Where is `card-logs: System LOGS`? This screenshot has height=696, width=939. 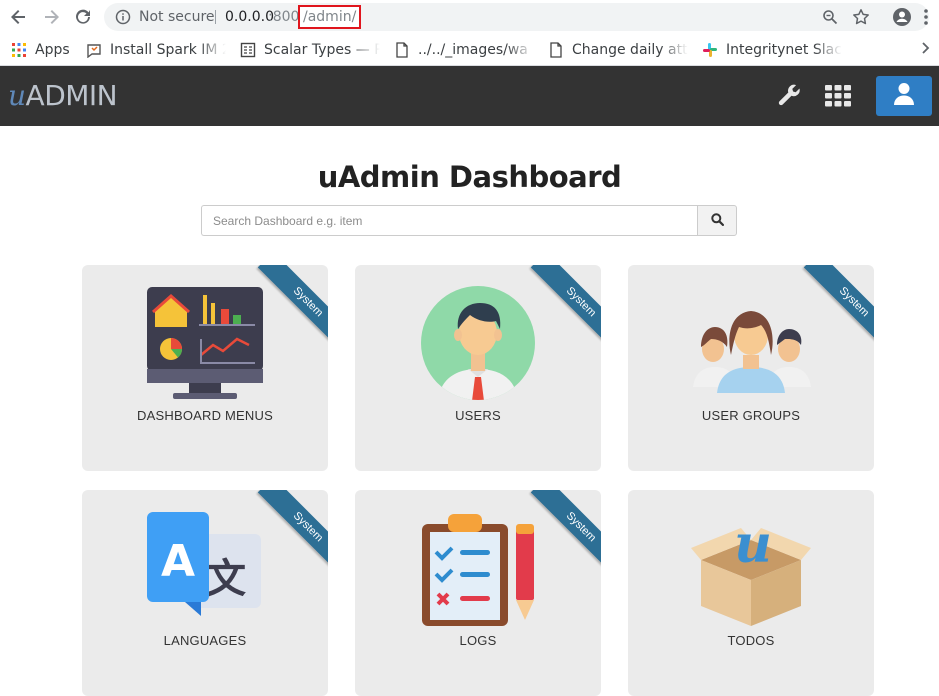
card-logs: System LOGS is located at coordinates (478, 593).